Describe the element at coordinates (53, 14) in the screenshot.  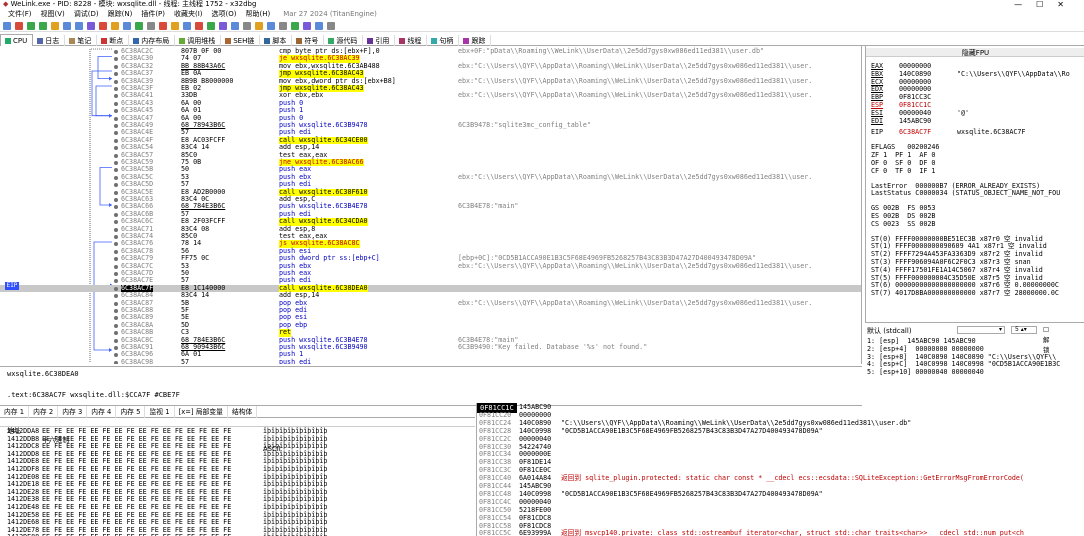
I see `menu-item-1: 视图(V)` at that location.